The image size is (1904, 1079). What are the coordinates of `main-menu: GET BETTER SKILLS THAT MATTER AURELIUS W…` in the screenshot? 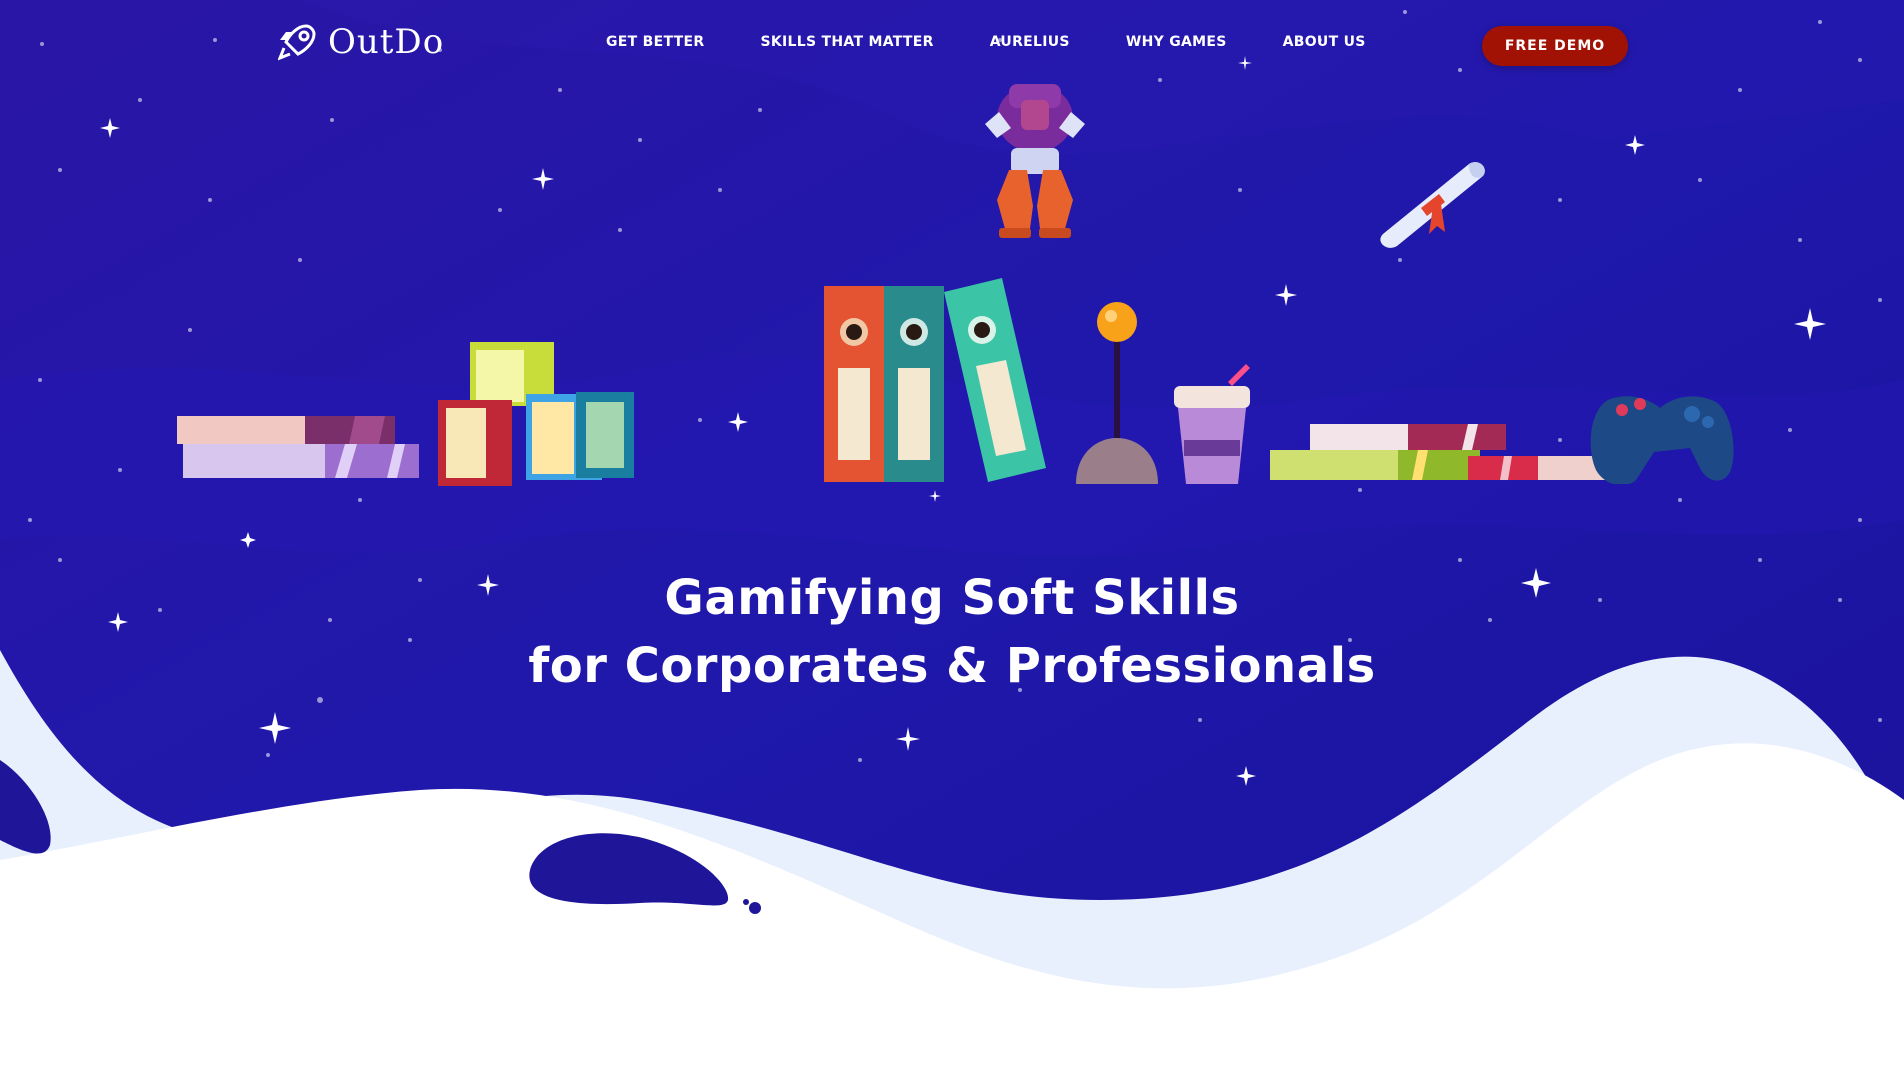 It's located at (986, 42).